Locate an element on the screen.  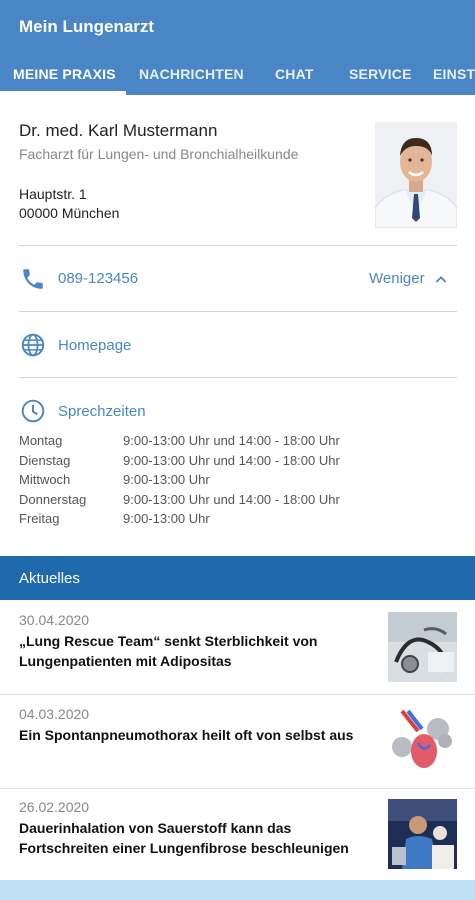
news-date: 04.03.2020 is located at coordinates (54, 714).